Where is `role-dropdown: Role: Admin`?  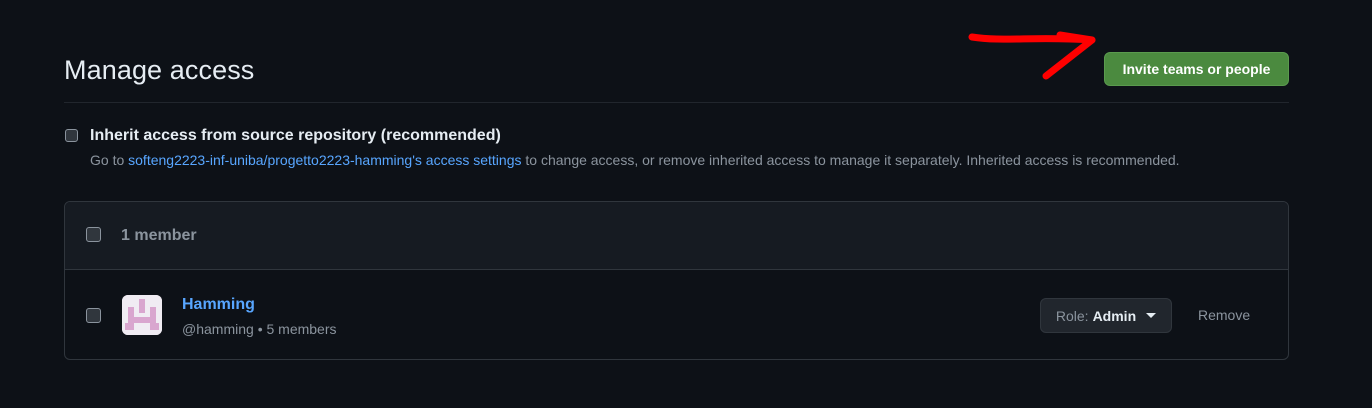 role-dropdown: Role: Admin is located at coordinates (1106, 315).